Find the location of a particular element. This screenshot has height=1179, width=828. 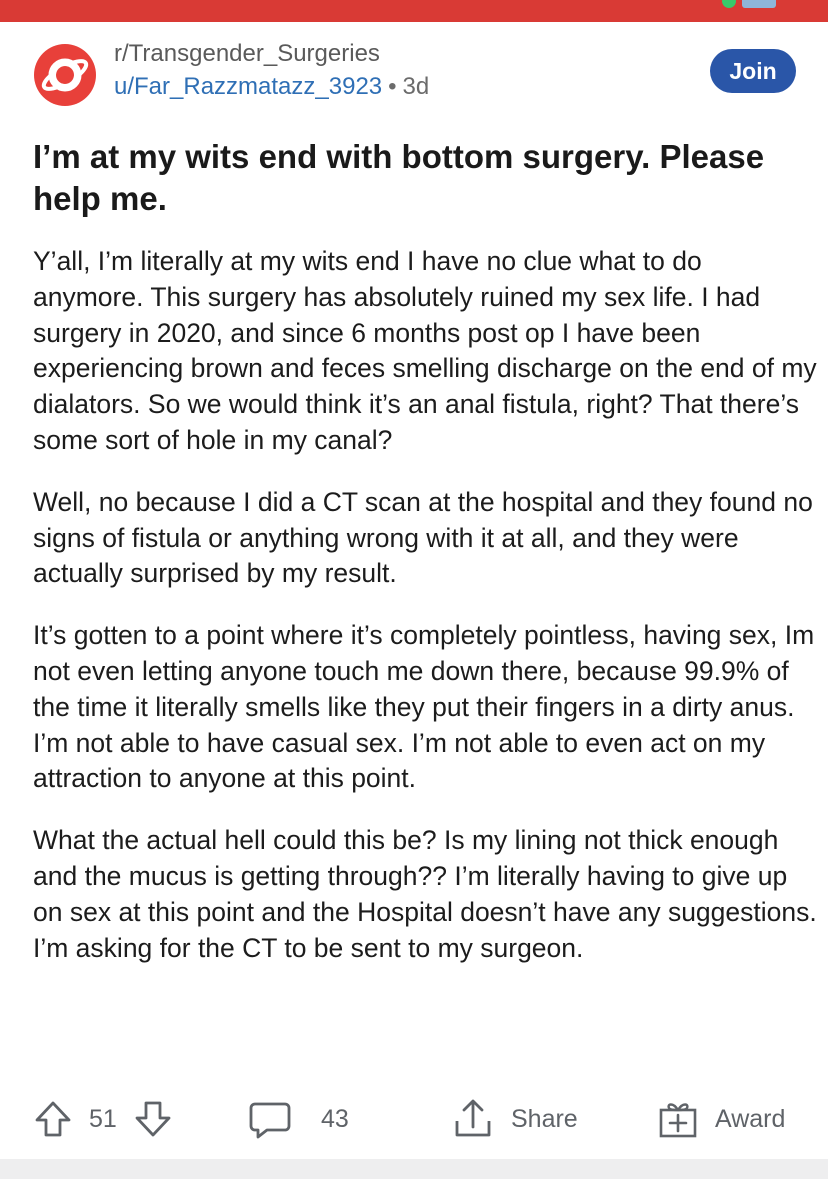

subreddit-avatar is located at coordinates (65, 75).